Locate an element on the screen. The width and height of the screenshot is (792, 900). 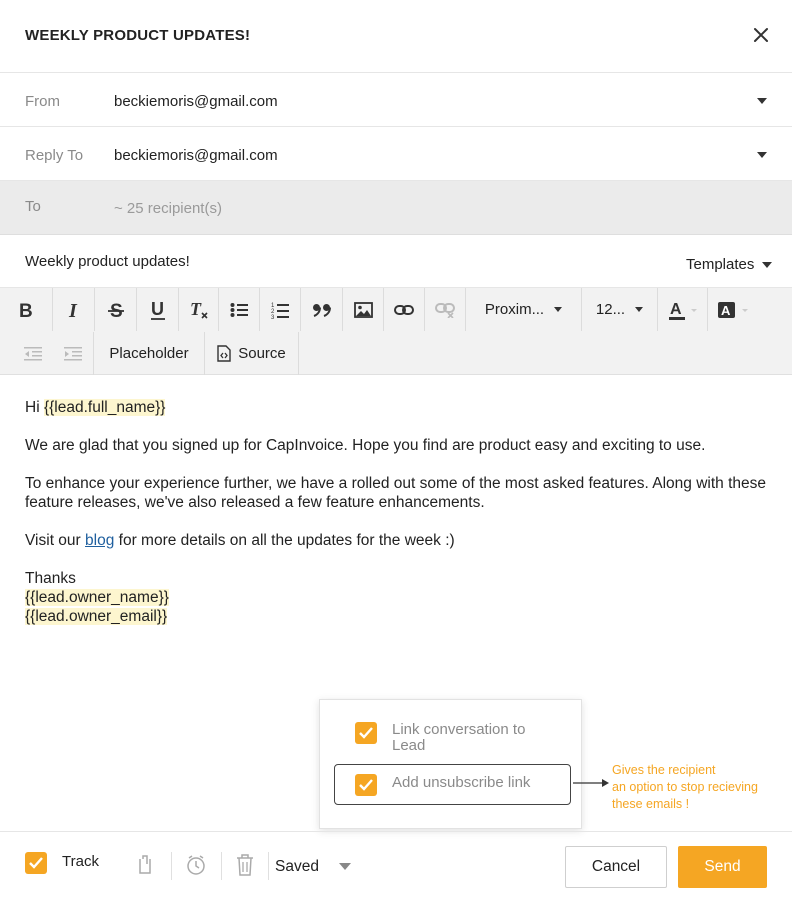
text-color-button: A is located at coordinates (683, 309).